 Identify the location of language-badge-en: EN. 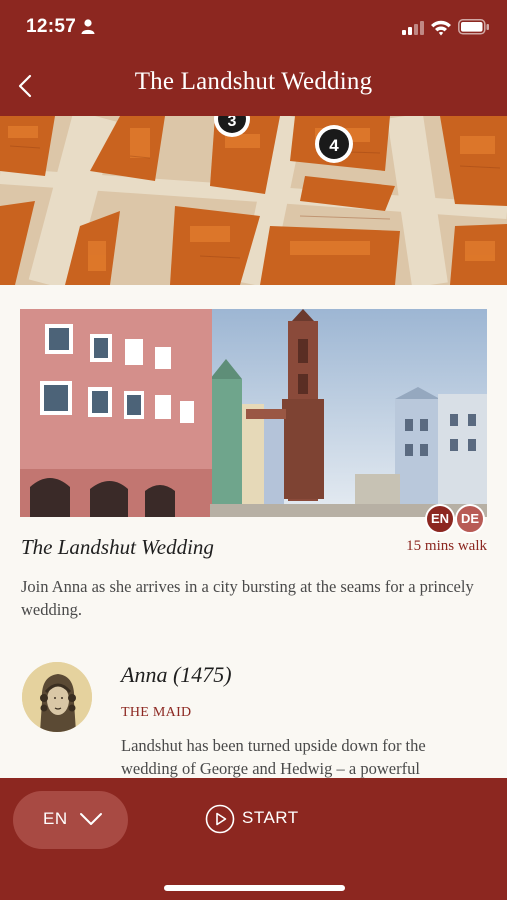
(440, 519).